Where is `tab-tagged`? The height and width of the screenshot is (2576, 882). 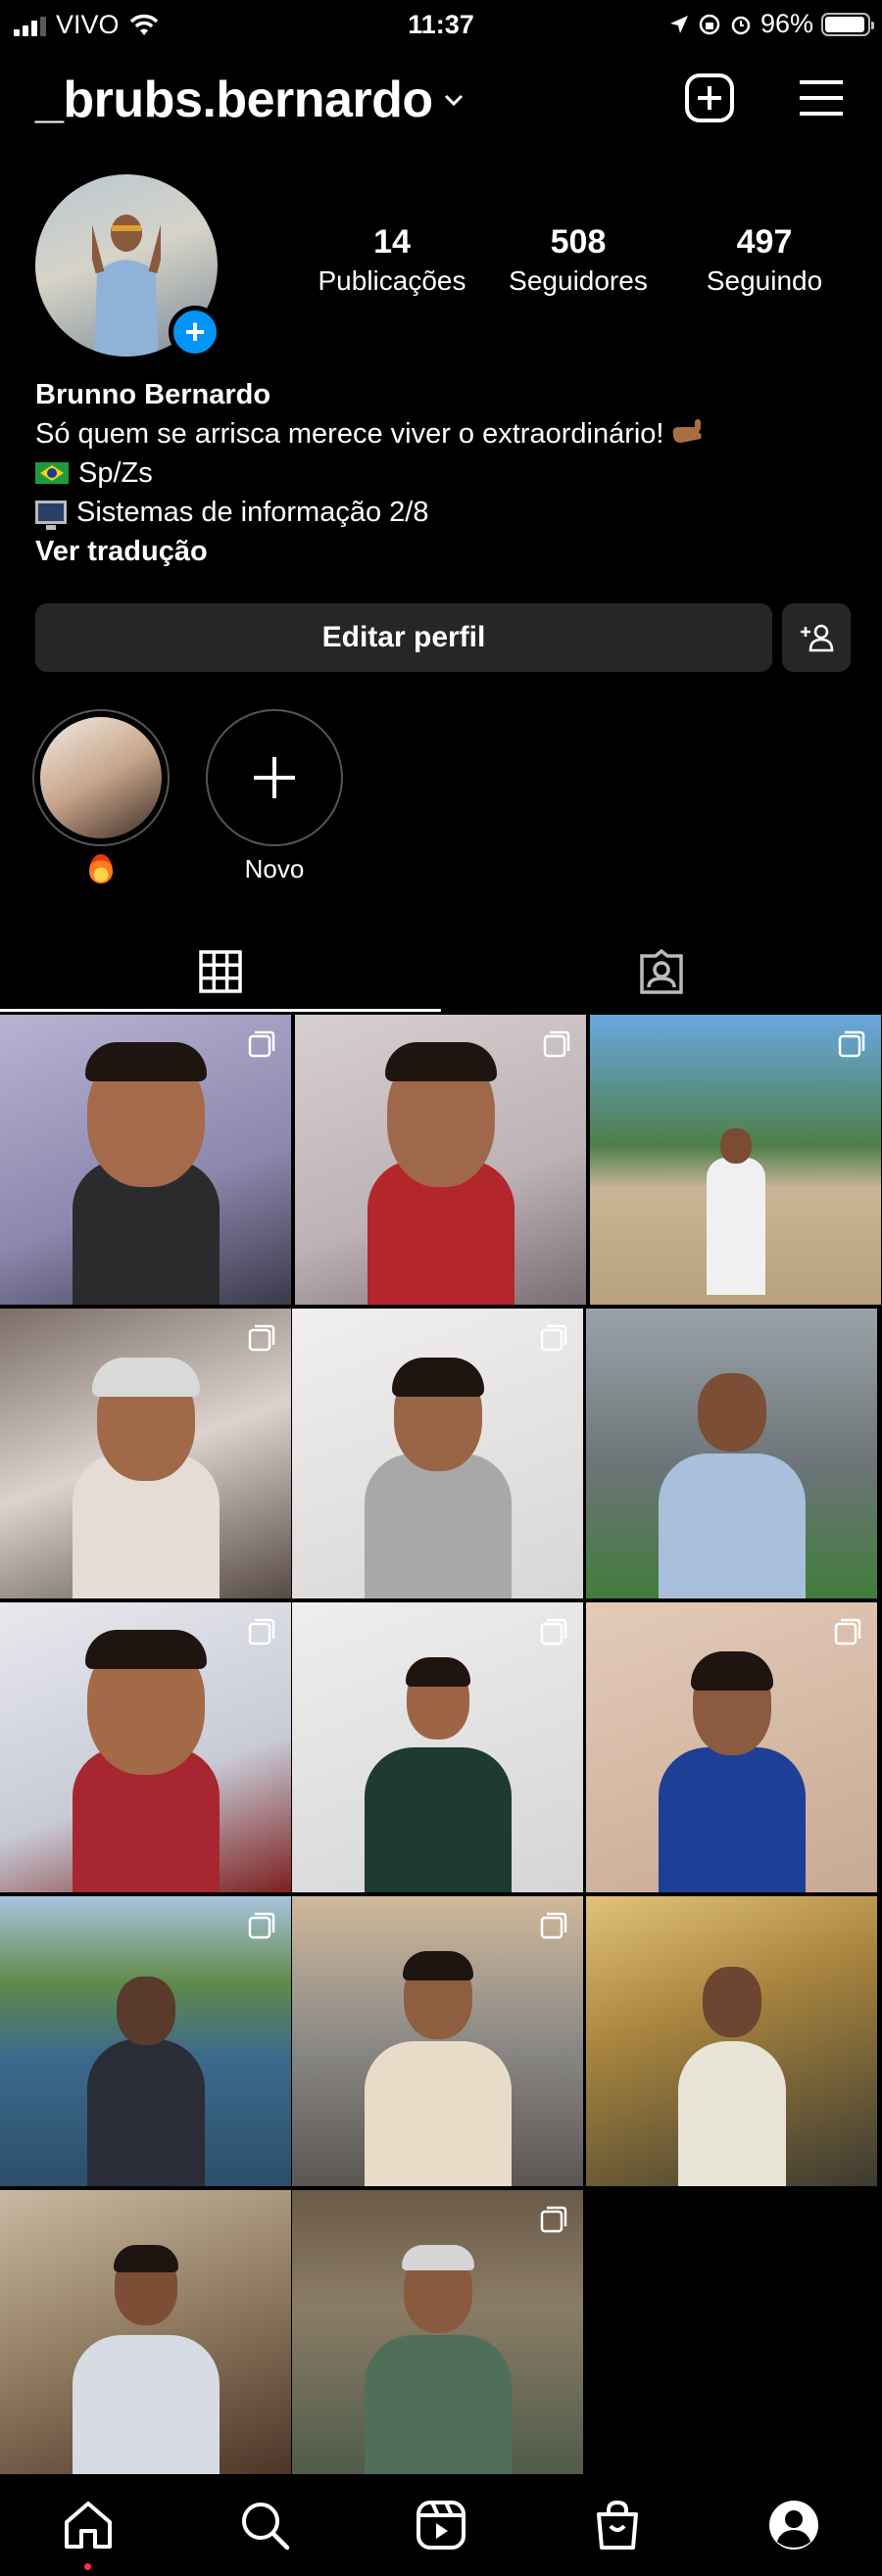
tab-tagged is located at coordinates (661, 972).